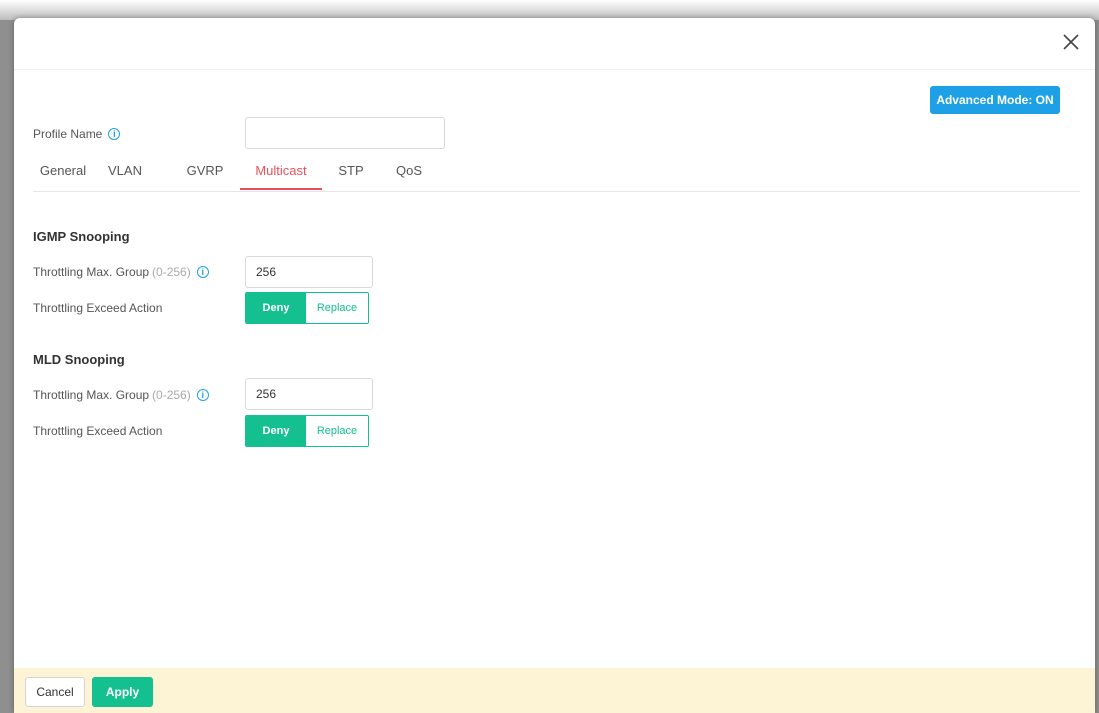  Describe the element at coordinates (55, 692) in the screenshot. I see `cancel-button: Cancel` at that location.